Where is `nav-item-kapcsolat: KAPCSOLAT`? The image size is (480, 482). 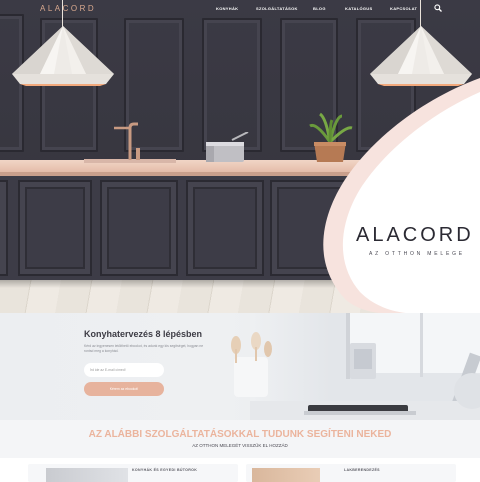
nav-item-kapcsolat: KAPCSOLAT is located at coordinates (403, 8).